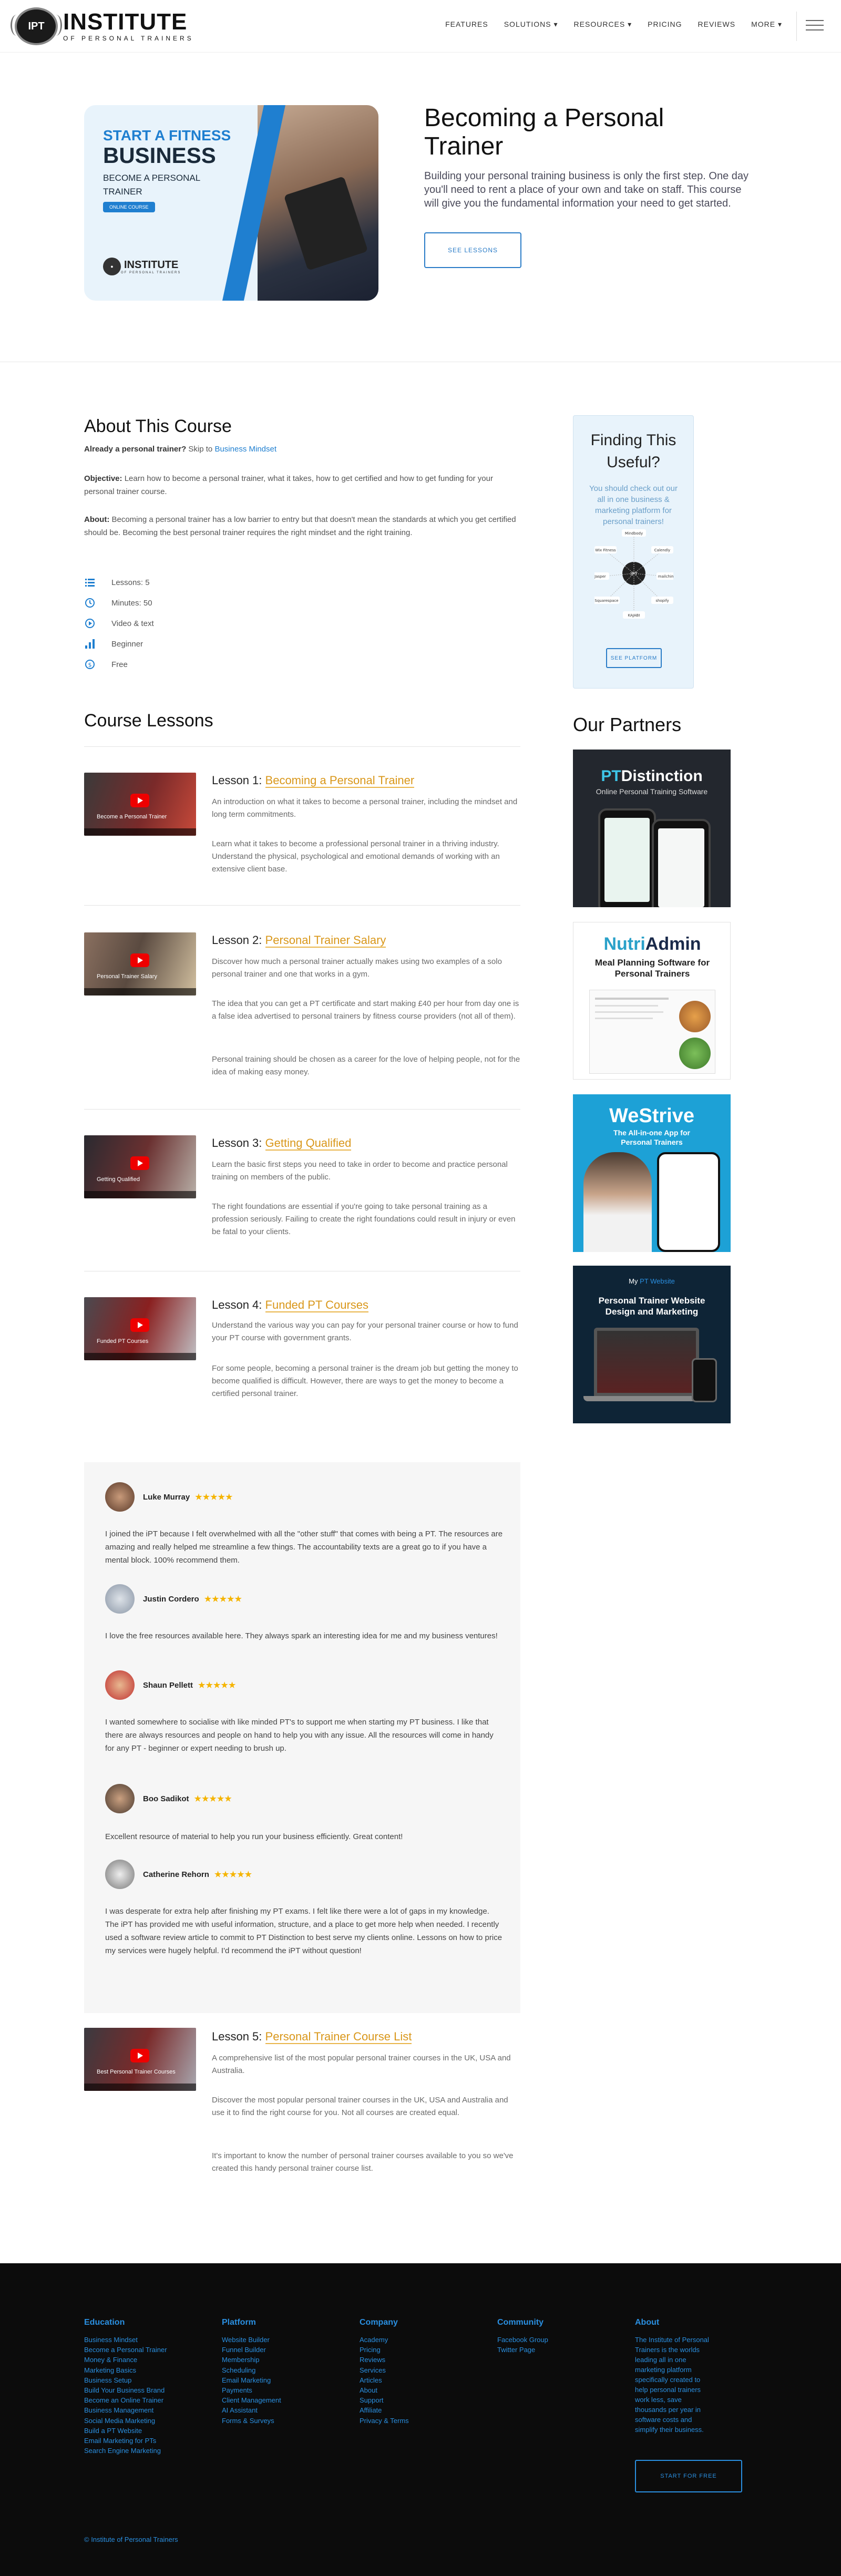  What do you see at coordinates (125, 2360) in the screenshot?
I see `footer-link: Money & Finance` at bounding box center [125, 2360].